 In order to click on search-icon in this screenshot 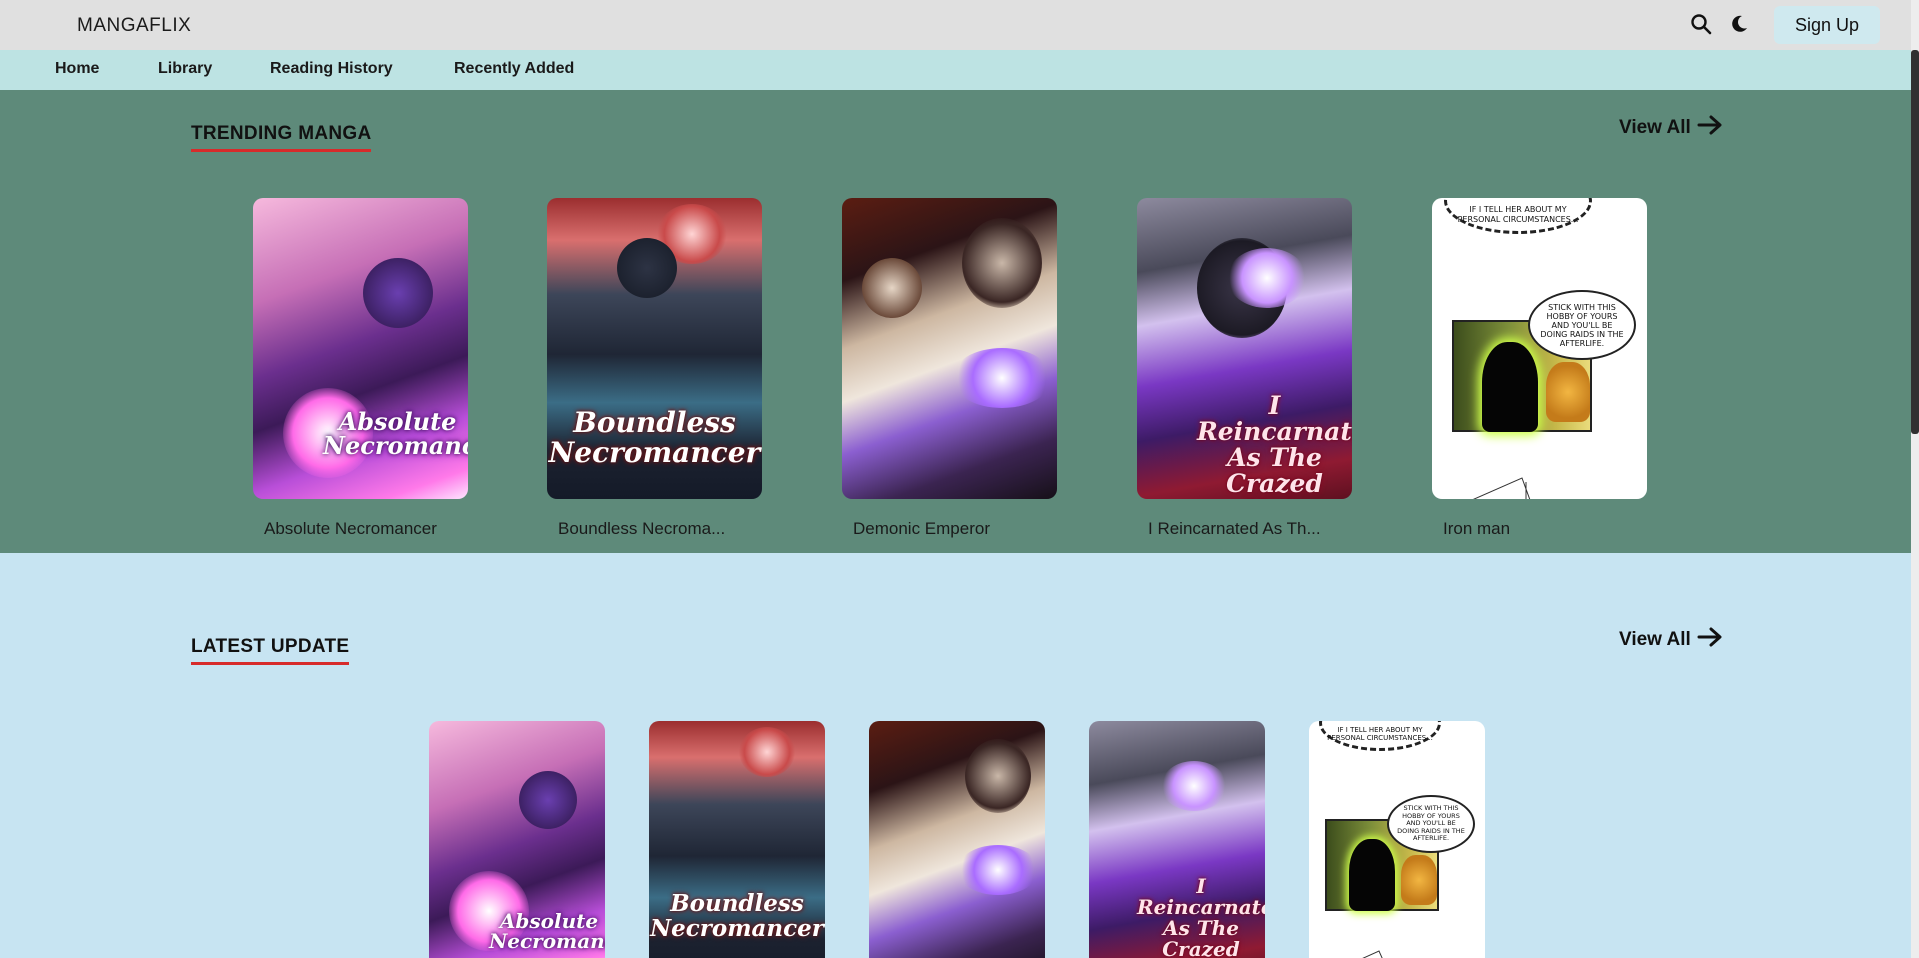, I will do `click(1701, 24)`.